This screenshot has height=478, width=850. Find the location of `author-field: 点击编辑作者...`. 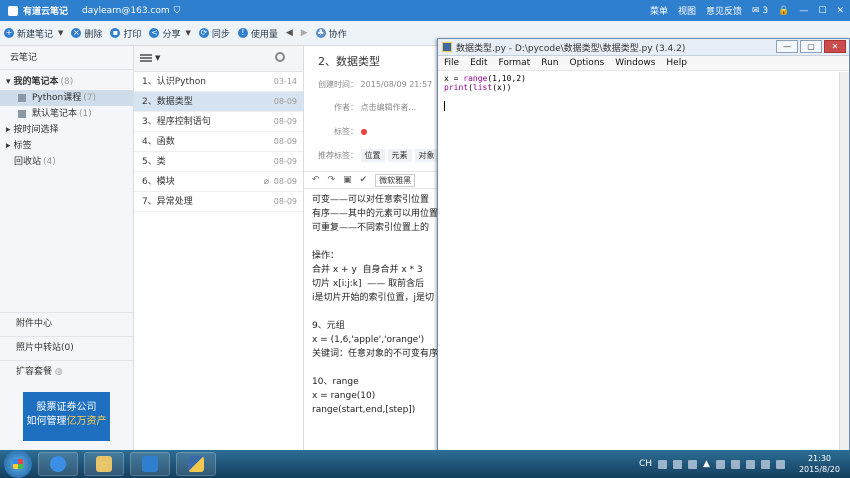

author-field: 点击编辑作者... is located at coordinates (389, 107).